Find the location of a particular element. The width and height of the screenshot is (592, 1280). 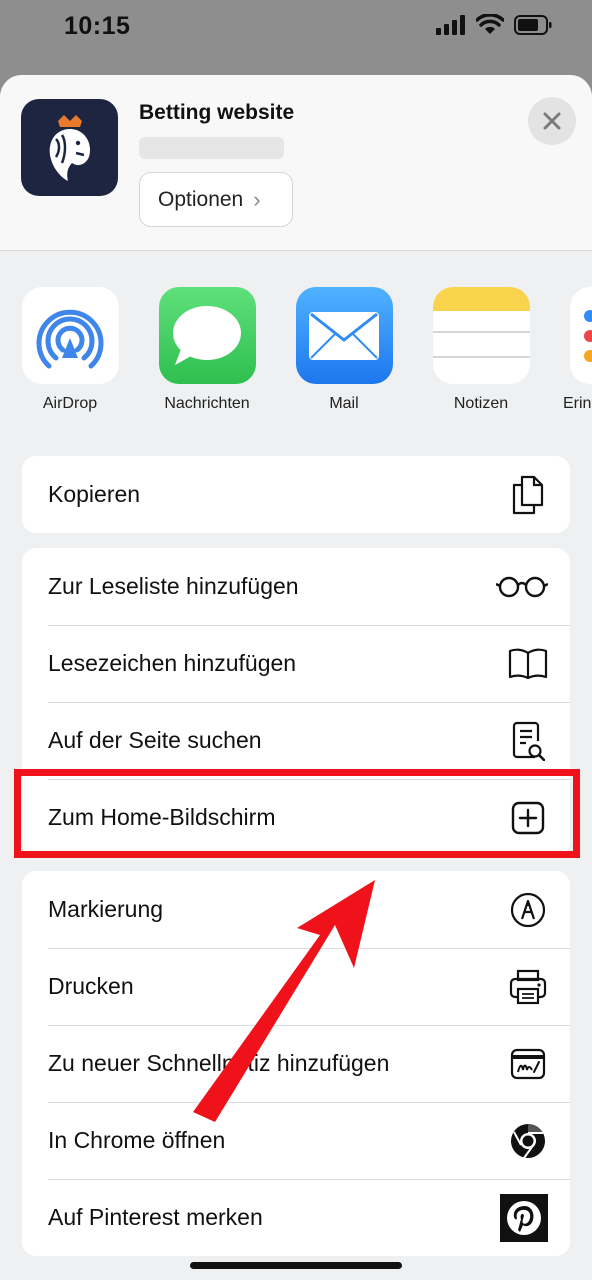

action-group-copy: Kopieren is located at coordinates (296, 494).